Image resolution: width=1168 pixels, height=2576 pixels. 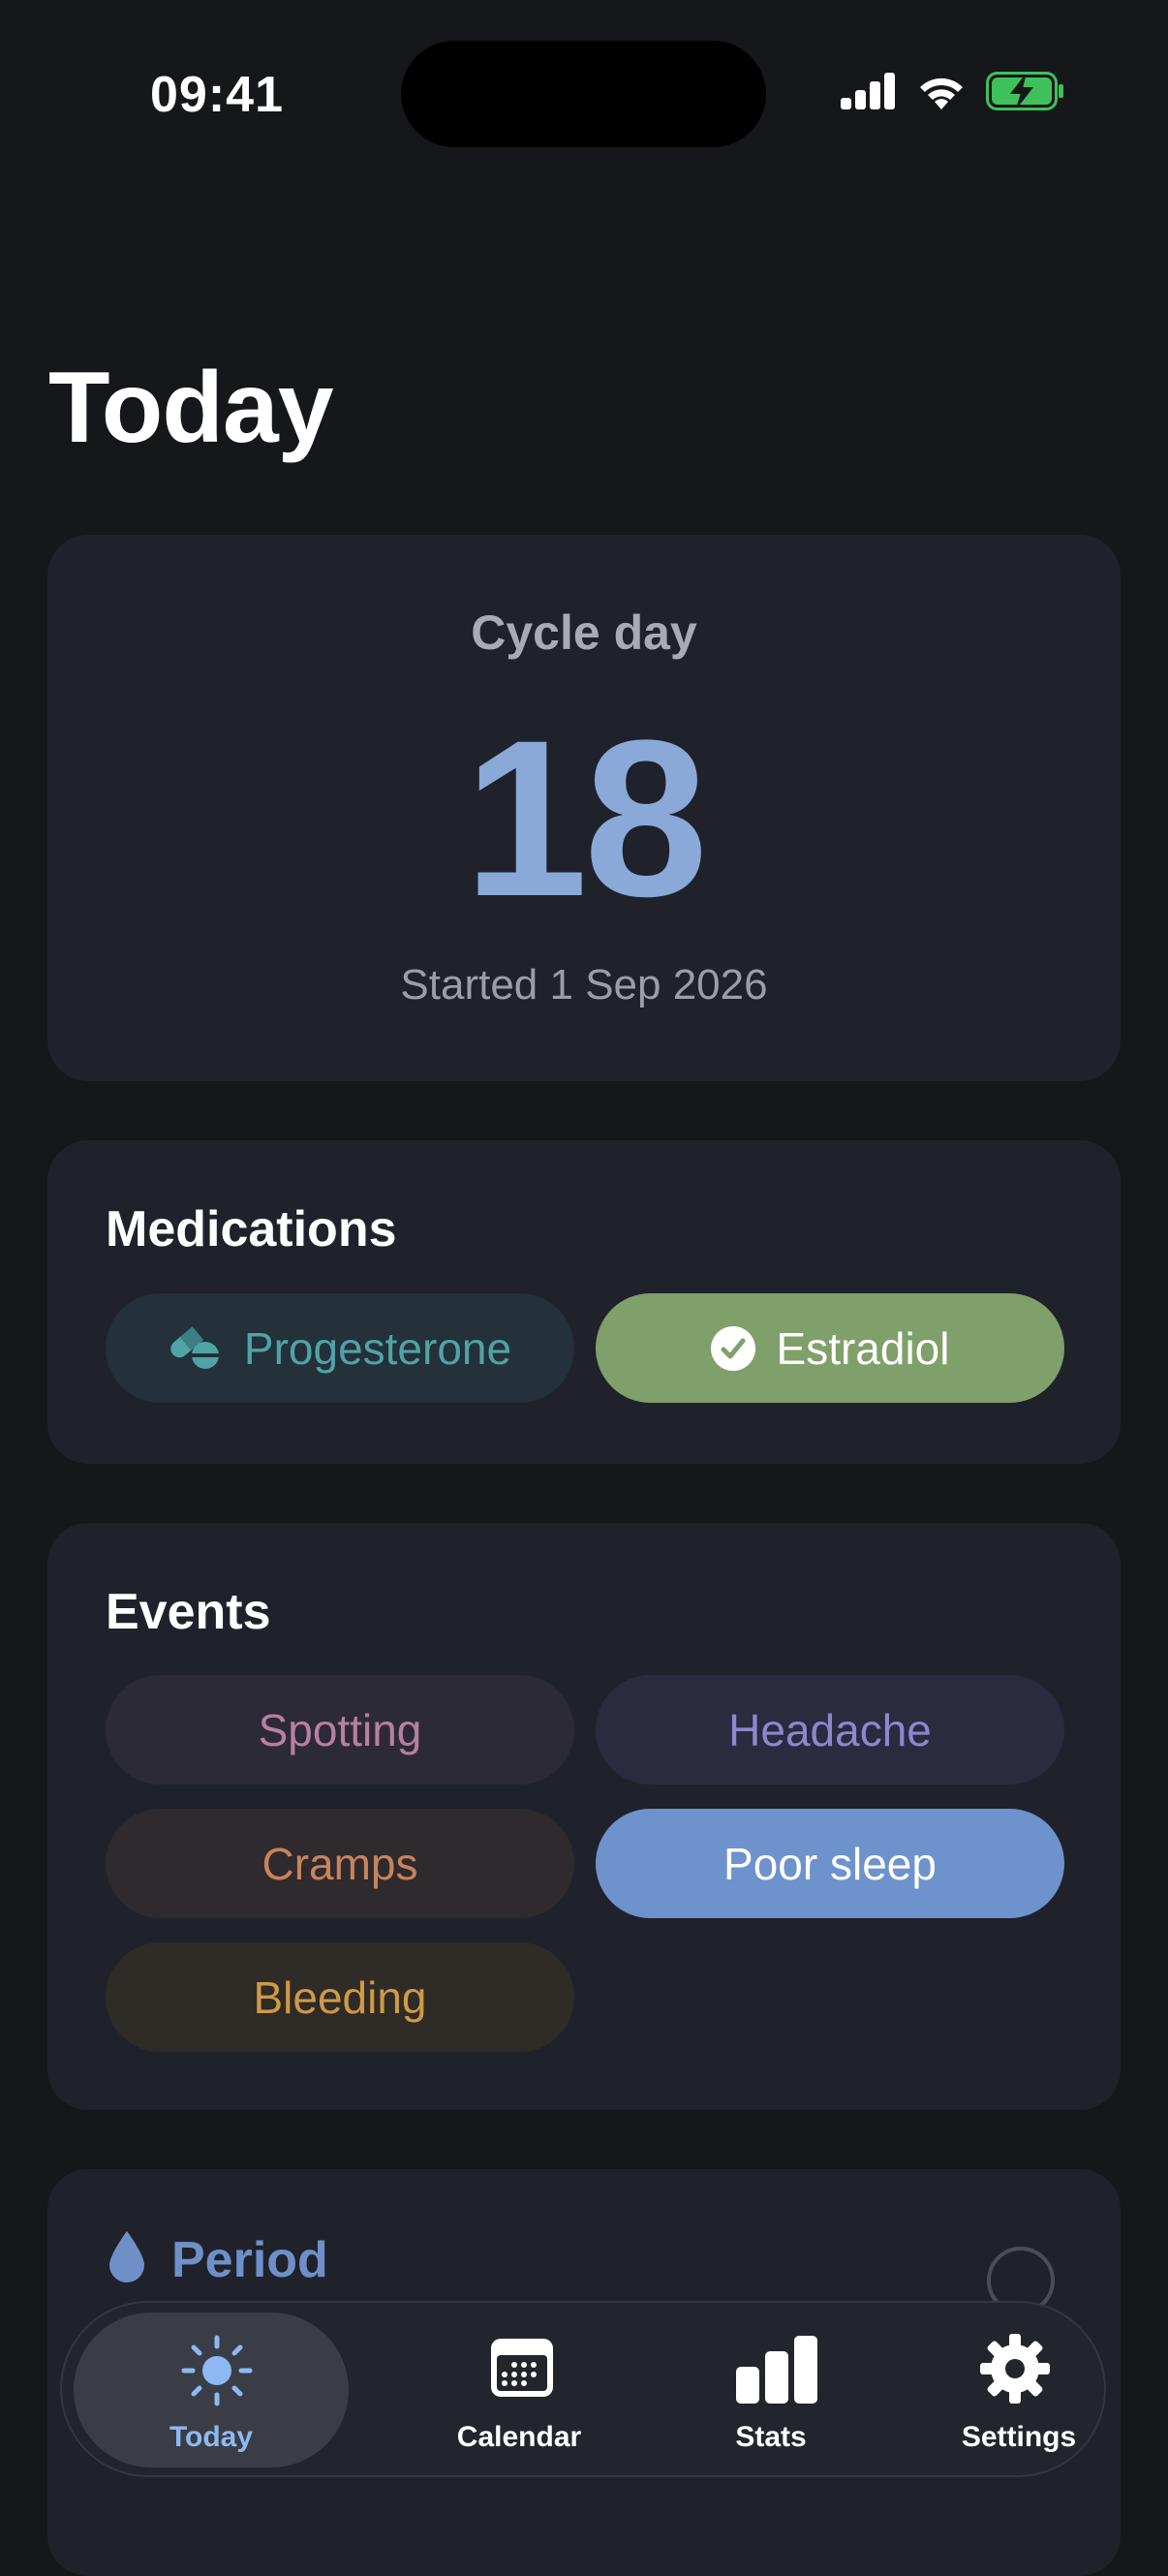 I want to click on calendar-icon, so click(x=522, y=2368).